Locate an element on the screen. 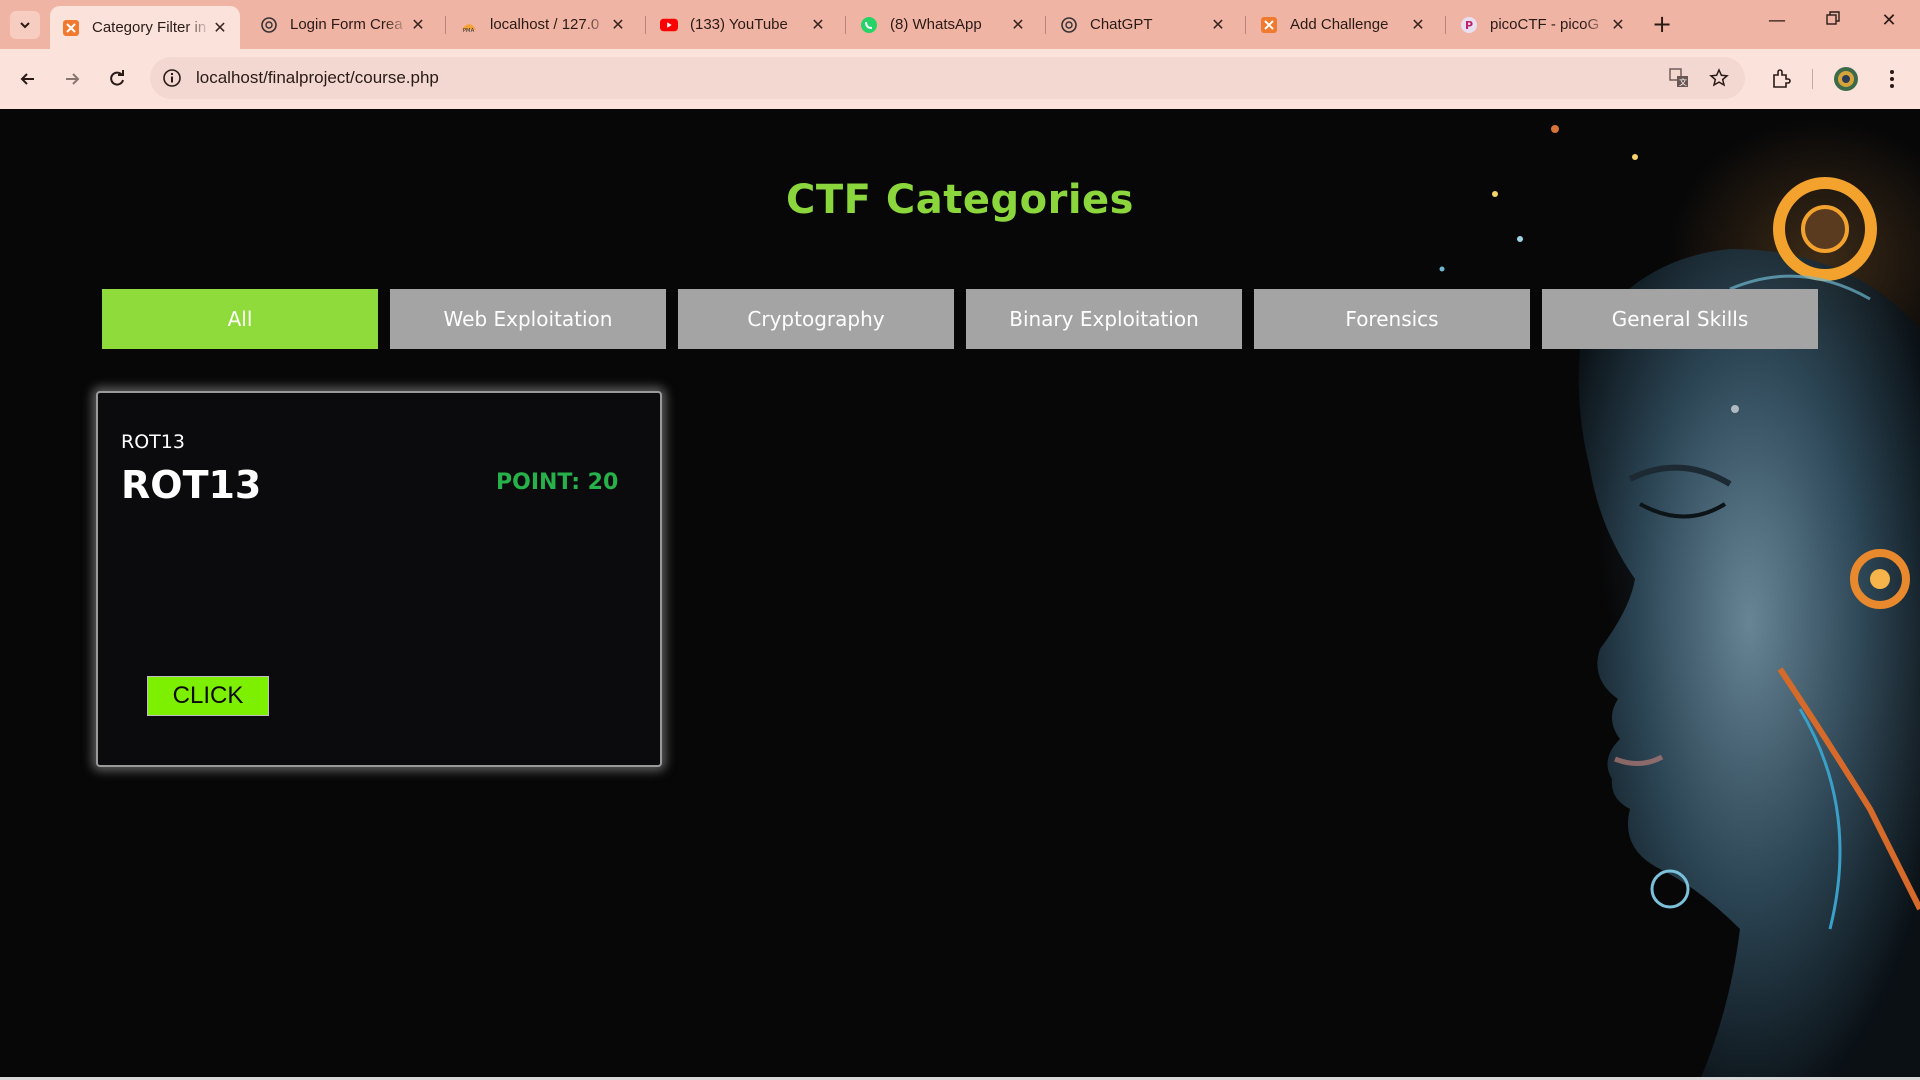  tab-phpmyadmin: PMA localhost / 127.0 ✕ is located at coordinates (543, 24).